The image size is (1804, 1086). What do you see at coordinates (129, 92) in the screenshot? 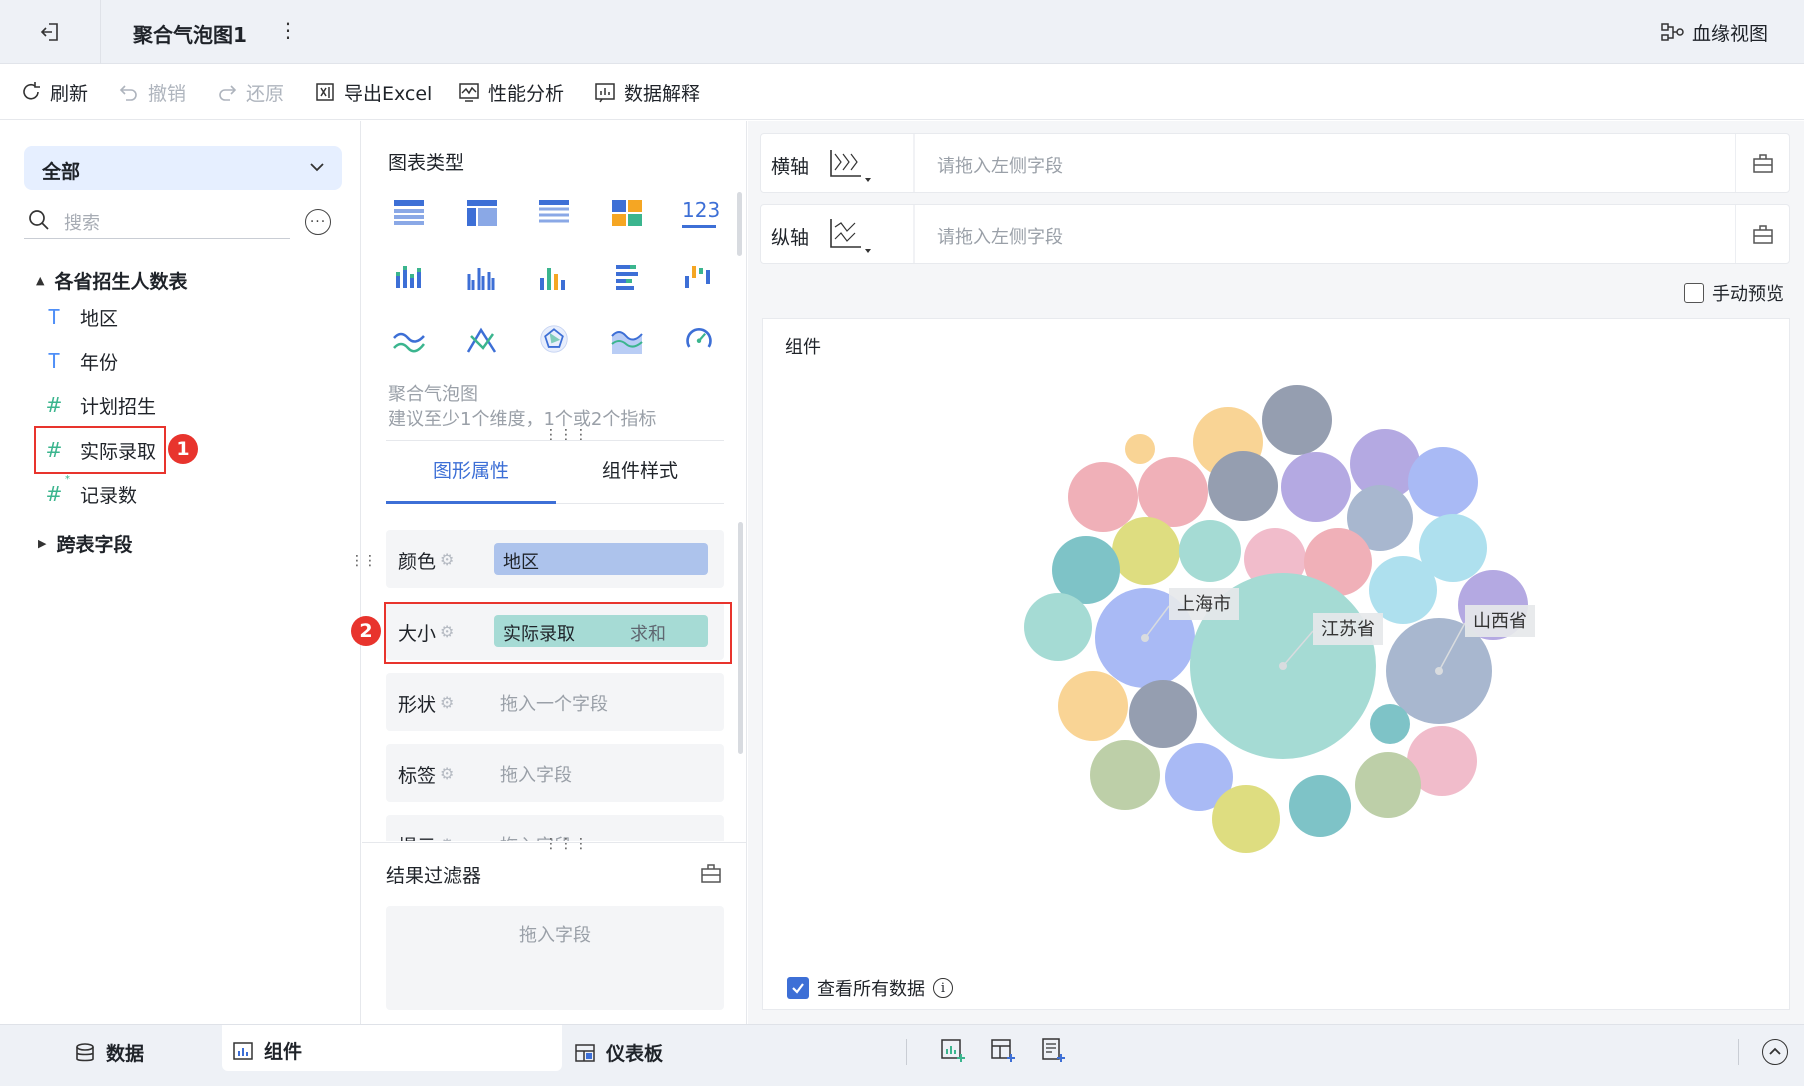
I see `undo-icon` at bounding box center [129, 92].